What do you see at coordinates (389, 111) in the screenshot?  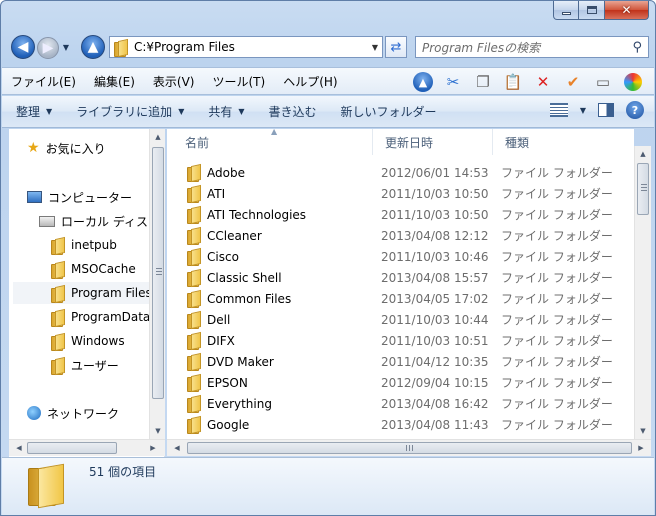 I see `new-folder-button: 新しいフォルダー` at bounding box center [389, 111].